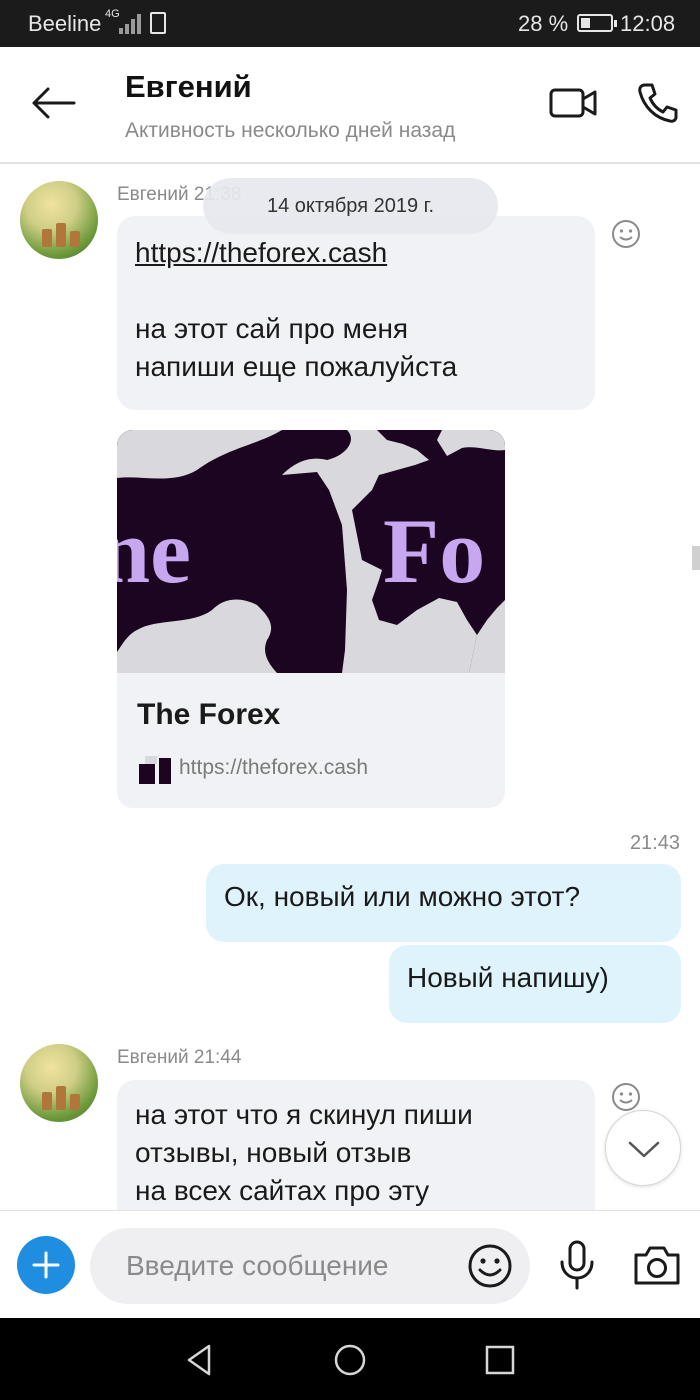 The height and width of the screenshot is (1400, 700). Describe the element at coordinates (179, 1057) in the screenshot. I see `sender-line: Евгений 21:44` at that location.